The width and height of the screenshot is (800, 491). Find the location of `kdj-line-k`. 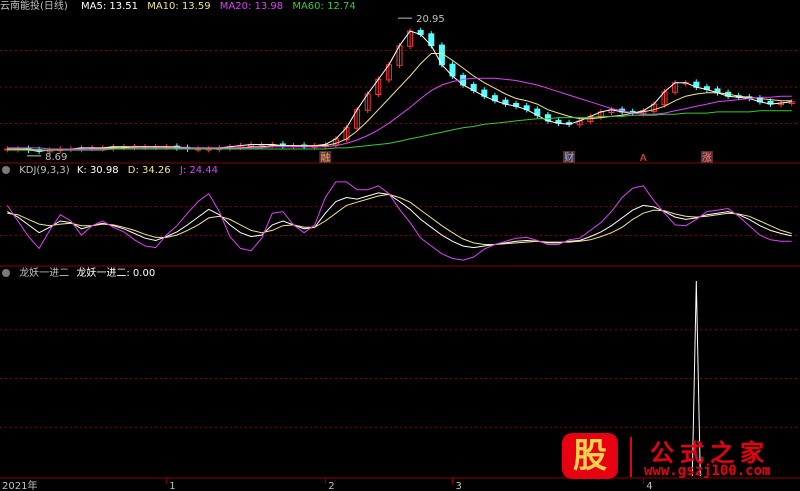

kdj-line-k is located at coordinates (399, 220).